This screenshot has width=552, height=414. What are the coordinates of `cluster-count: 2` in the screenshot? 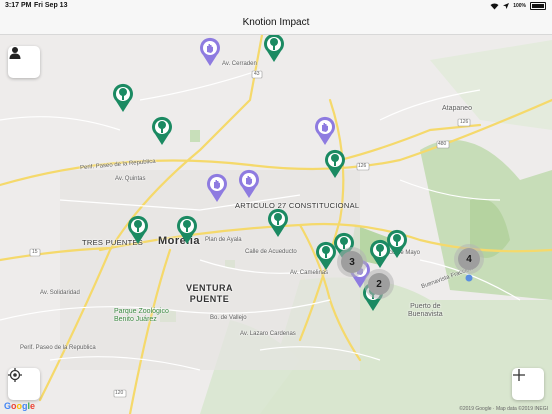 It's located at (379, 284).